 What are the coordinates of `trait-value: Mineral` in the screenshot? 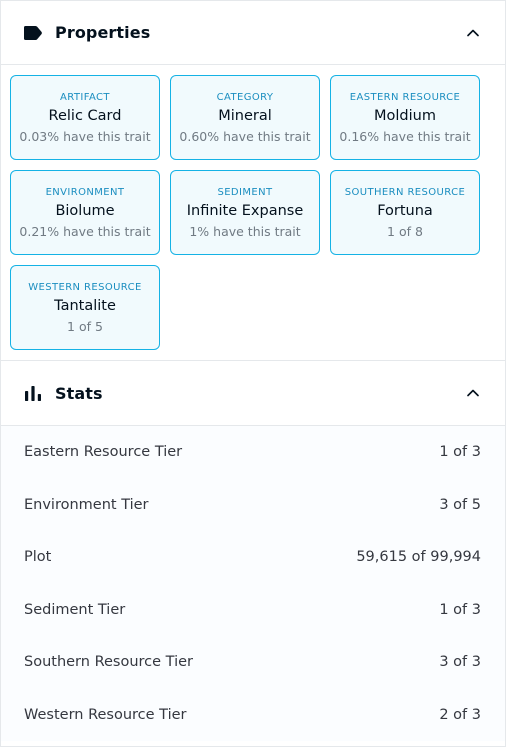 It's located at (245, 115).